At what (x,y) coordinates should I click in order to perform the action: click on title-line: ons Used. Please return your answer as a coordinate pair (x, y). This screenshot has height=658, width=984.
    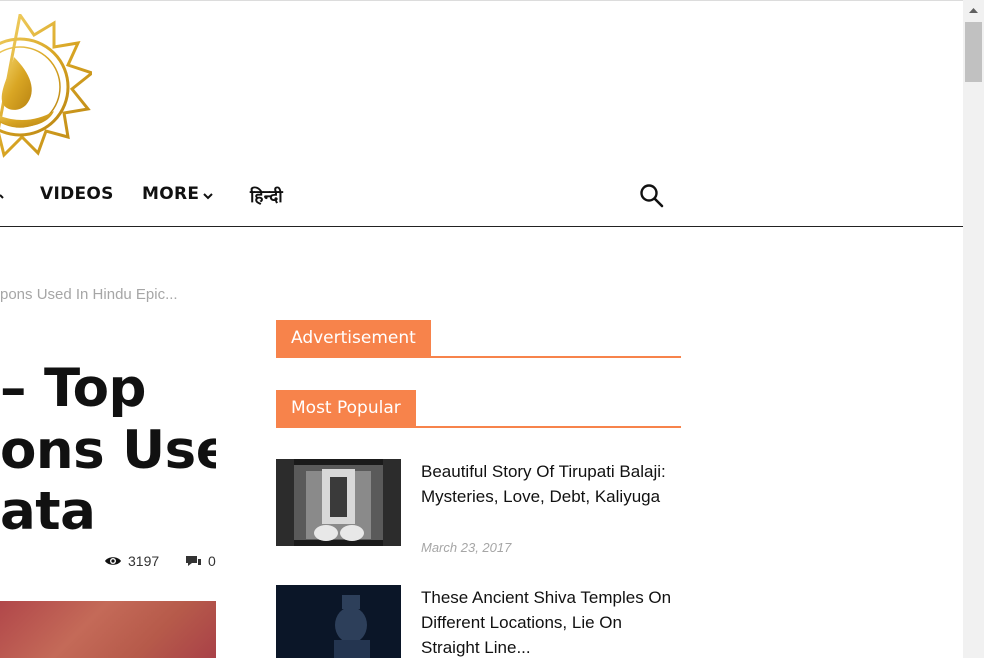
    Looking at the image, I should click on (108, 450).